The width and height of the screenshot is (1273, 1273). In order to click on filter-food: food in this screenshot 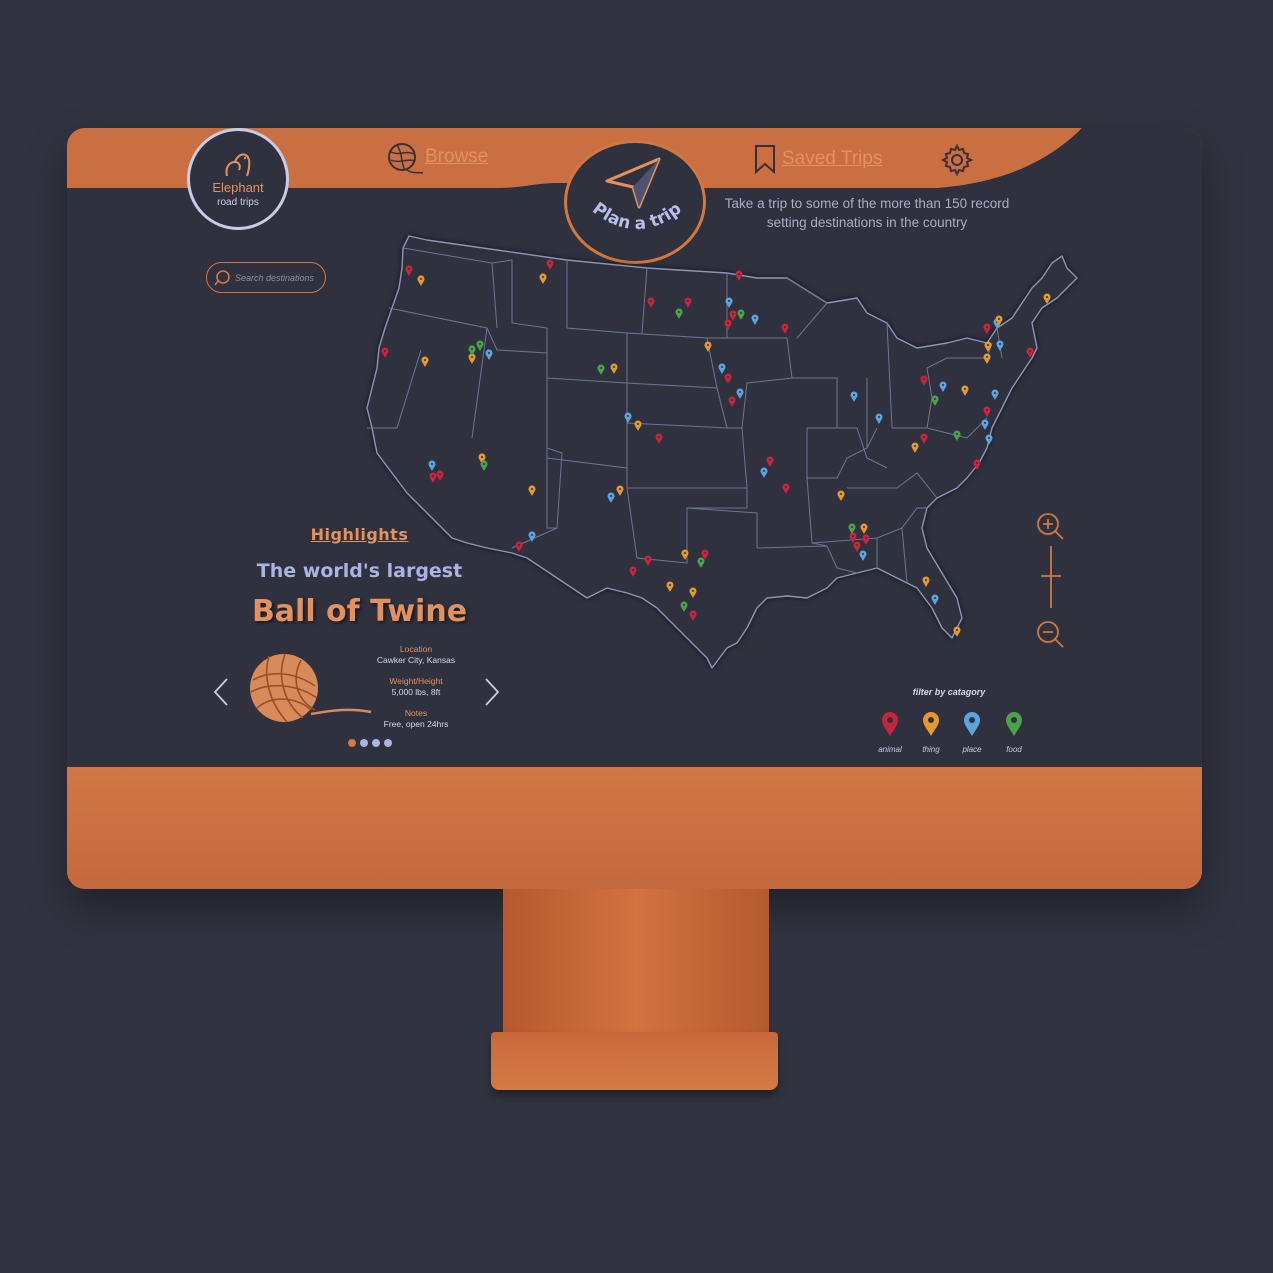, I will do `click(1014, 732)`.